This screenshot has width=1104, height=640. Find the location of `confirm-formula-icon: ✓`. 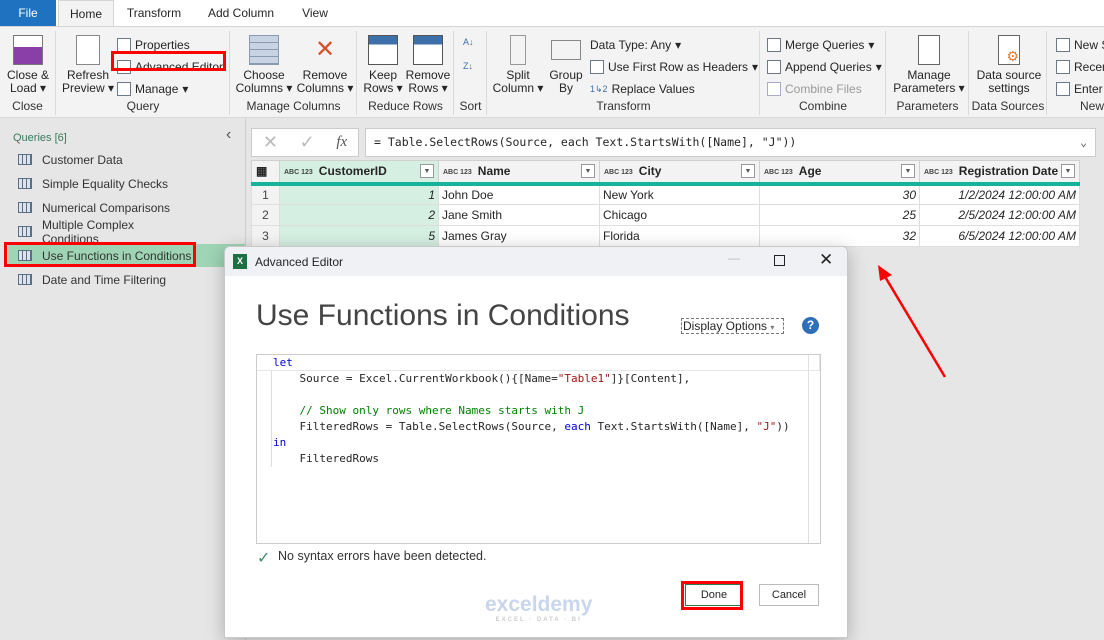

confirm-formula-icon: ✓ is located at coordinates (307, 142).